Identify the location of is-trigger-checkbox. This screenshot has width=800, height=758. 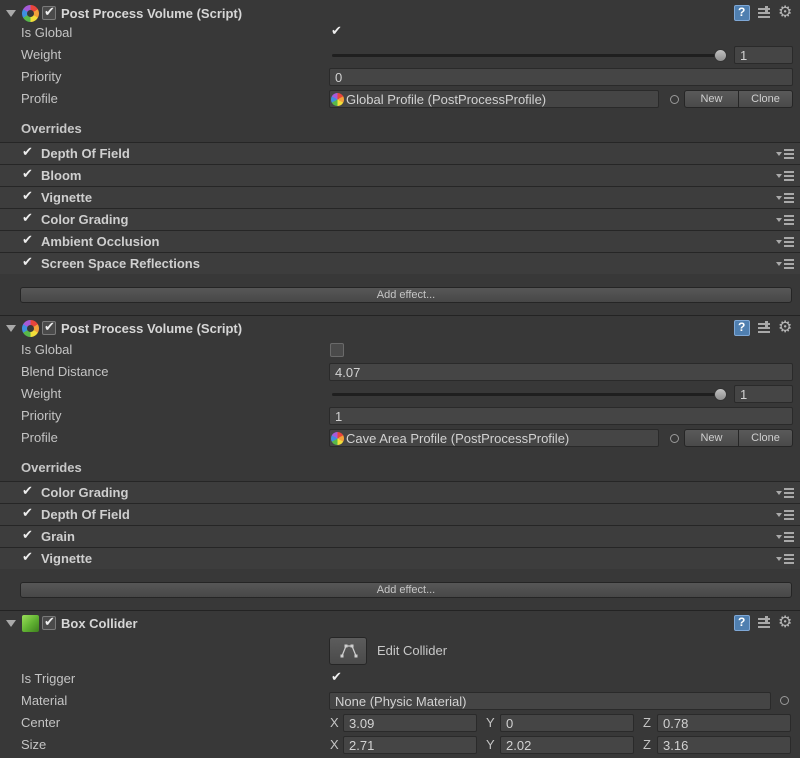
(337, 677).